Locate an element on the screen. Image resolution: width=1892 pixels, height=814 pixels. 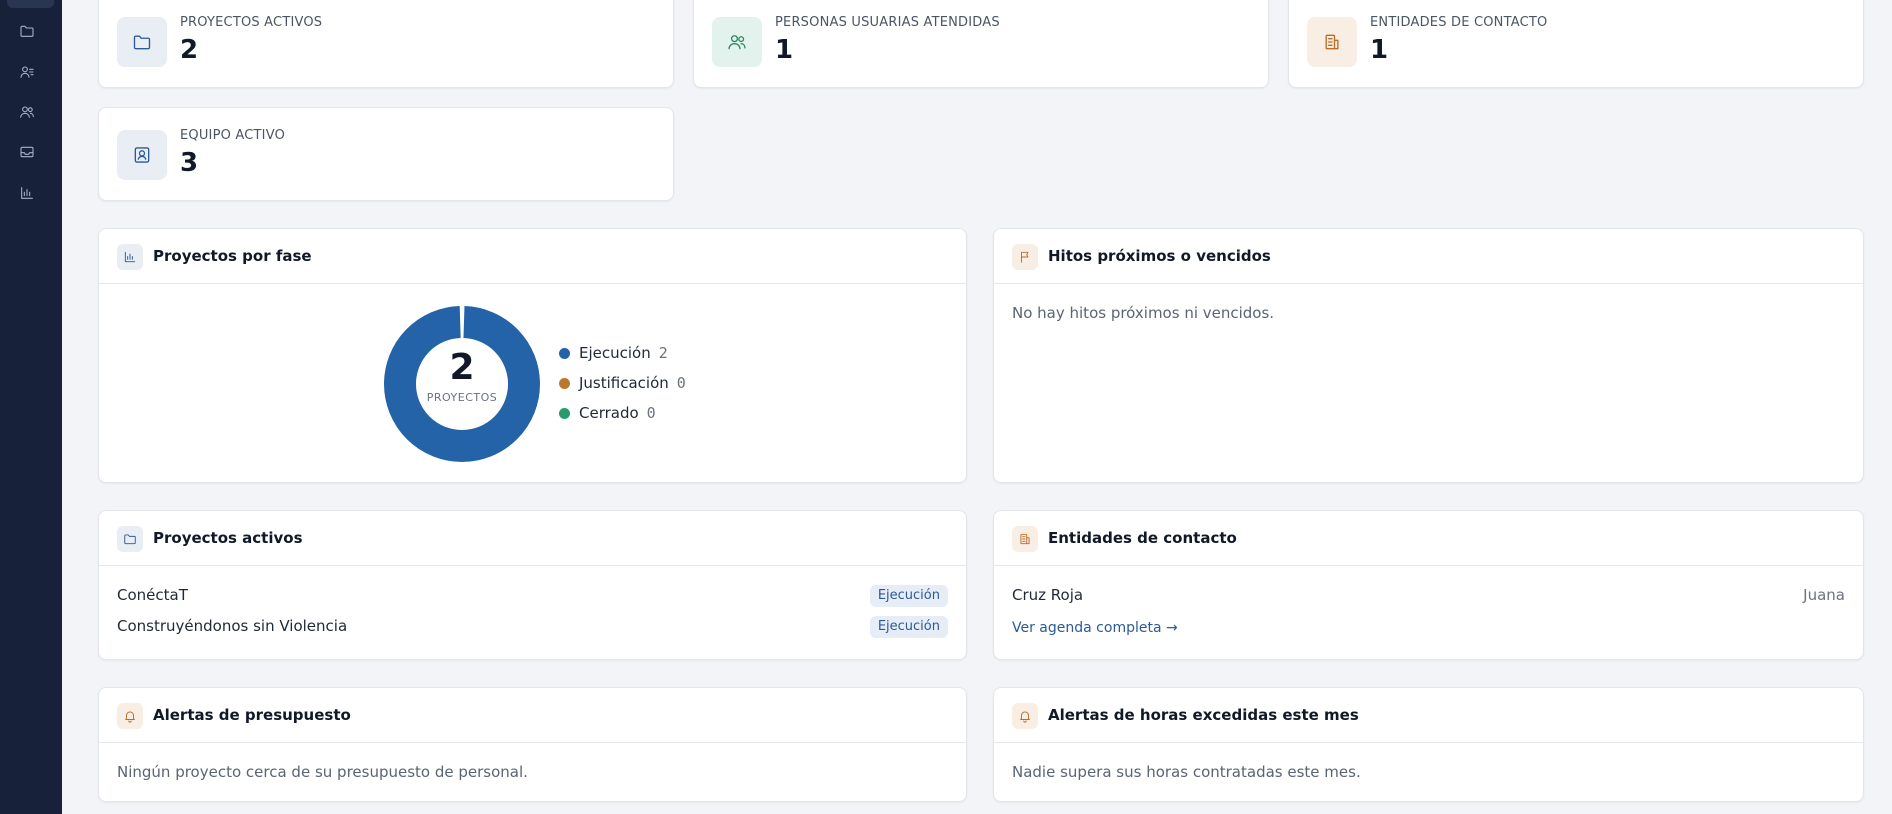
panel-title: Alertas de presupuesto is located at coordinates (252, 715).